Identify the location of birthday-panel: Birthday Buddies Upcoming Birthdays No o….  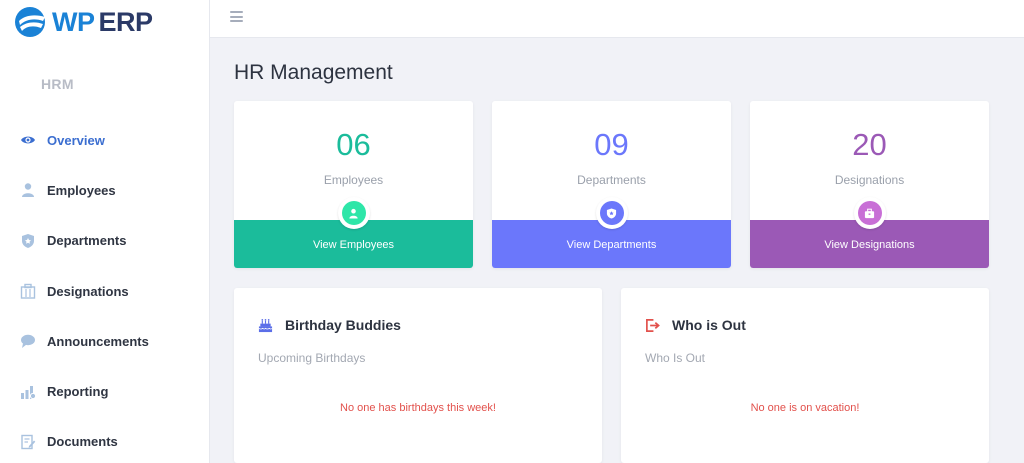
(418, 375).